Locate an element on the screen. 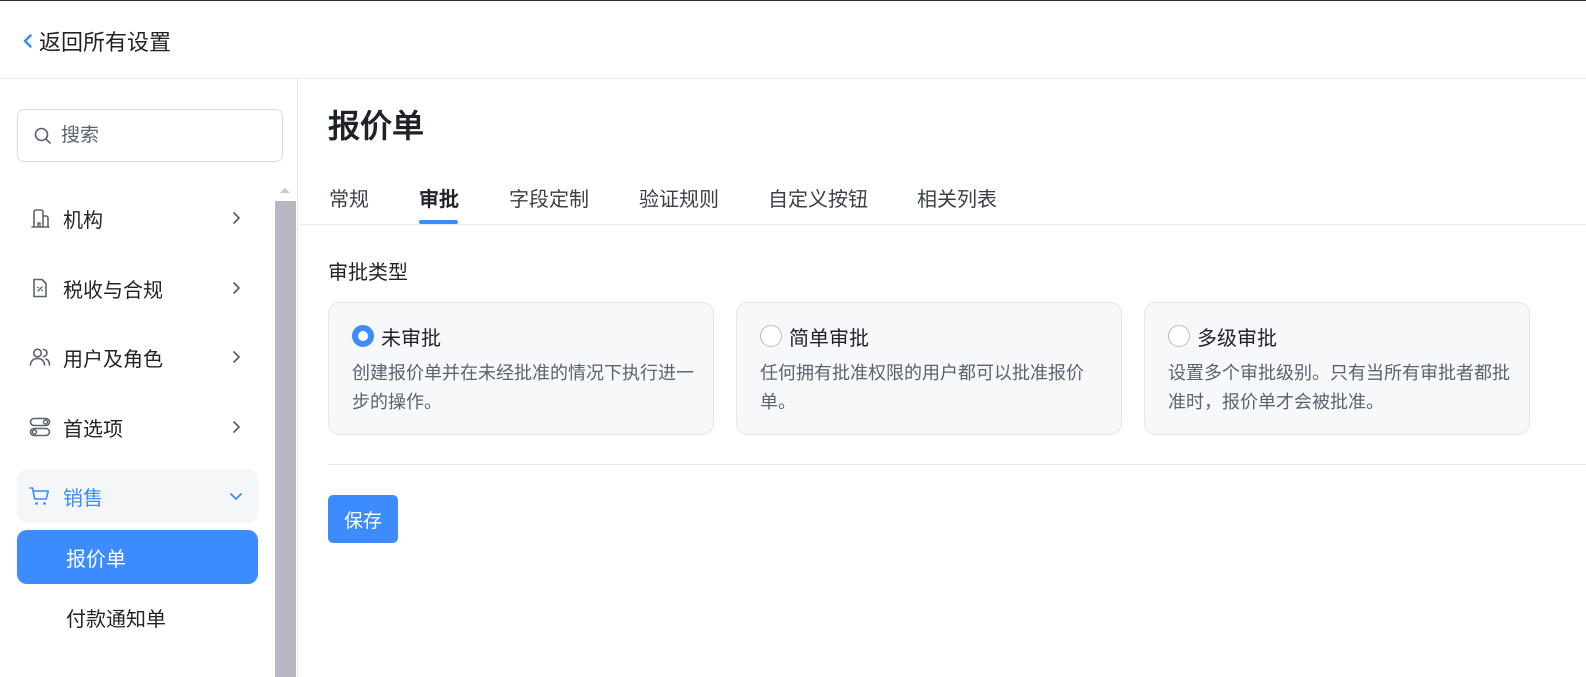 This screenshot has height=677, width=1586. approval-option-multilevel: 多级审批 设置多个审批级别。只有当所有审批者都批准时，报价单才会被批准。 is located at coordinates (1337, 368).